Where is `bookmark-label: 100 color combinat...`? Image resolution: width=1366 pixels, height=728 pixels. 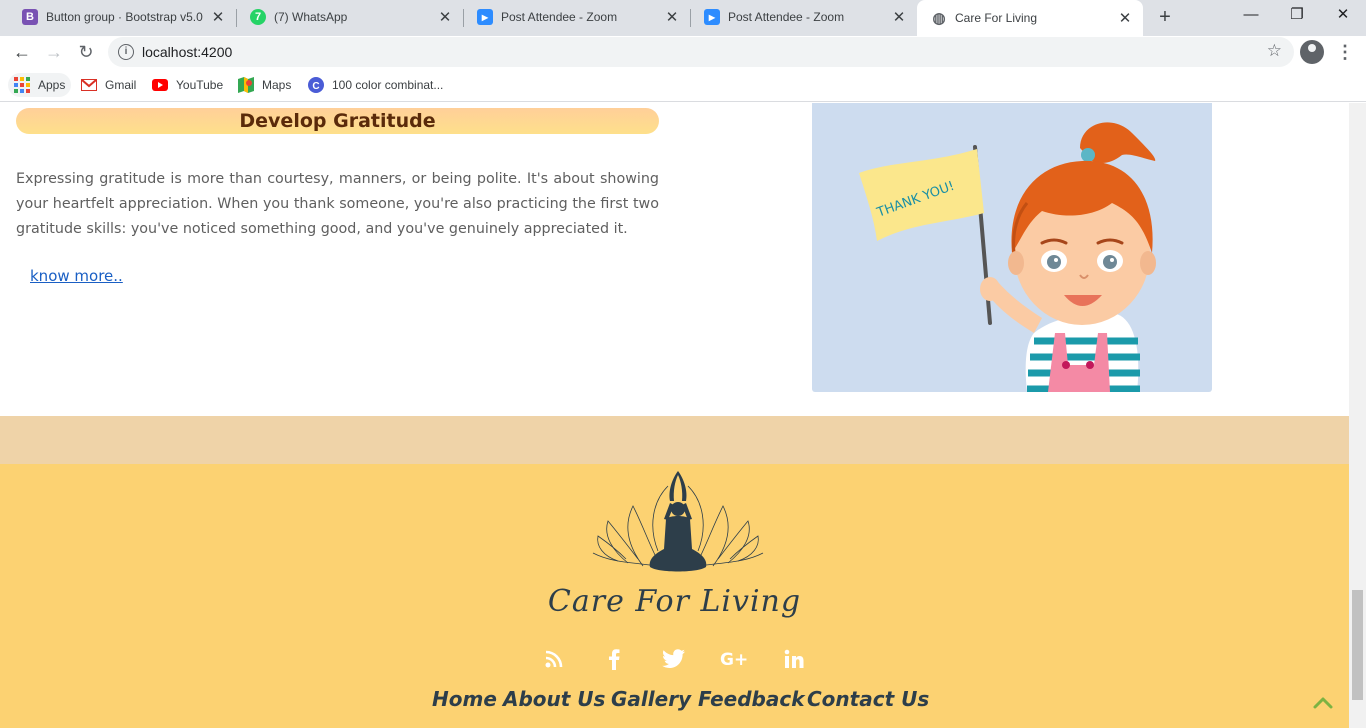
bookmark-label: 100 color combinat... is located at coordinates (388, 85).